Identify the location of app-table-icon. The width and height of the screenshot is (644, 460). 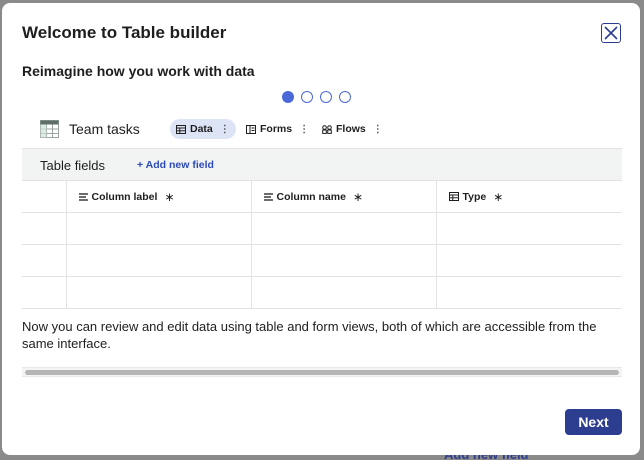
(49, 129).